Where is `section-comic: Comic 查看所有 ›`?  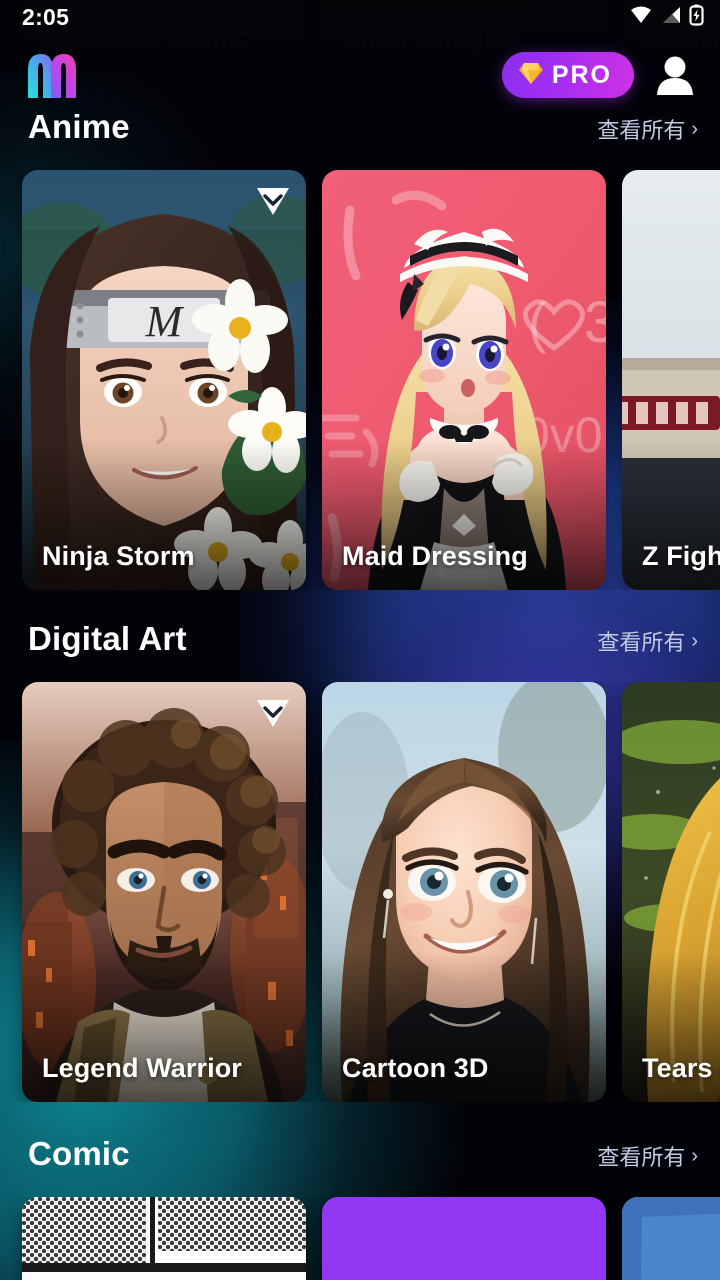
section-comic: Comic 查看所有 › is located at coordinates (360, 1207).